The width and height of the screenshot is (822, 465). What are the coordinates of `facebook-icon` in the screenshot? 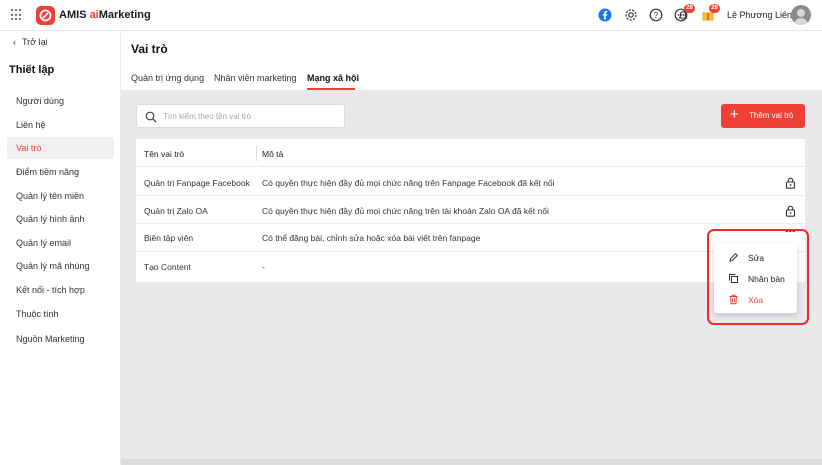 It's located at (605, 15).